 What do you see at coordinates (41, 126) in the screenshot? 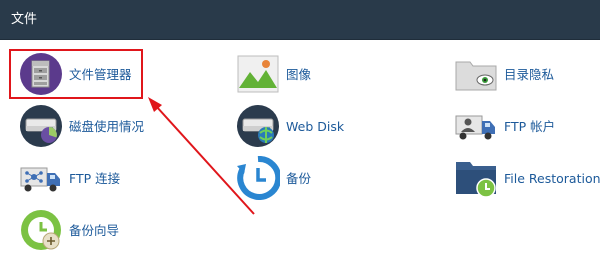
I see `disk-pie-icon` at bounding box center [41, 126].